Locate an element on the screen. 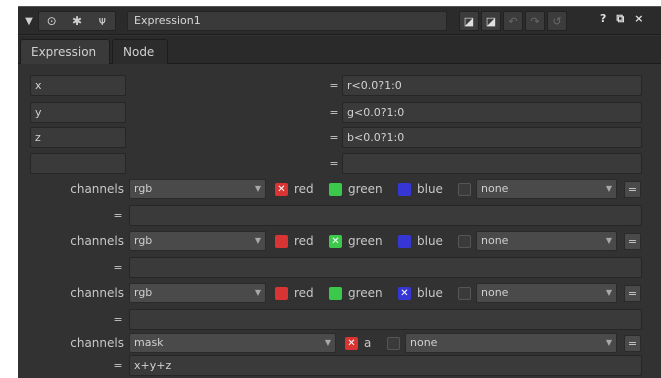 This screenshot has height=378, width=661. alpha-channel-label: a is located at coordinates (368, 343).